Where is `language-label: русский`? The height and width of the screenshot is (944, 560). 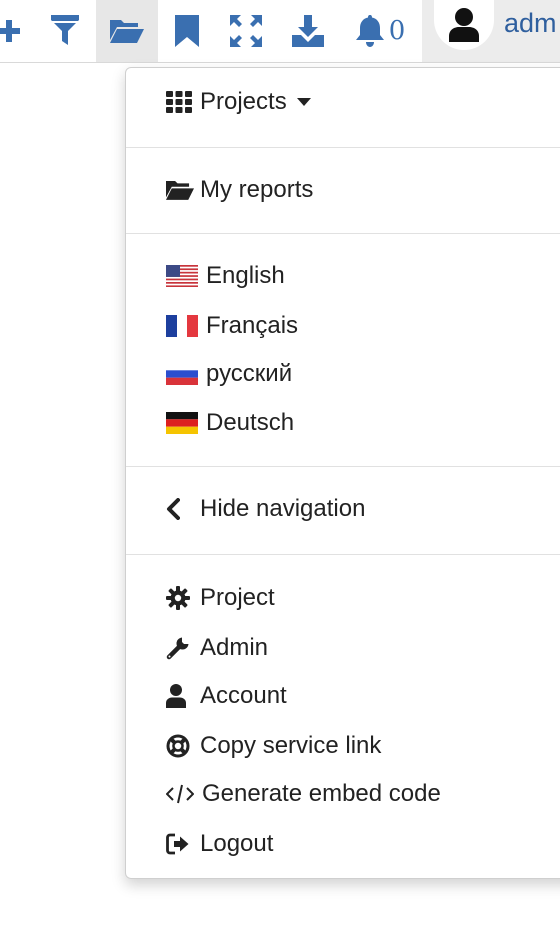 language-label: русский is located at coordinates (249, 373).